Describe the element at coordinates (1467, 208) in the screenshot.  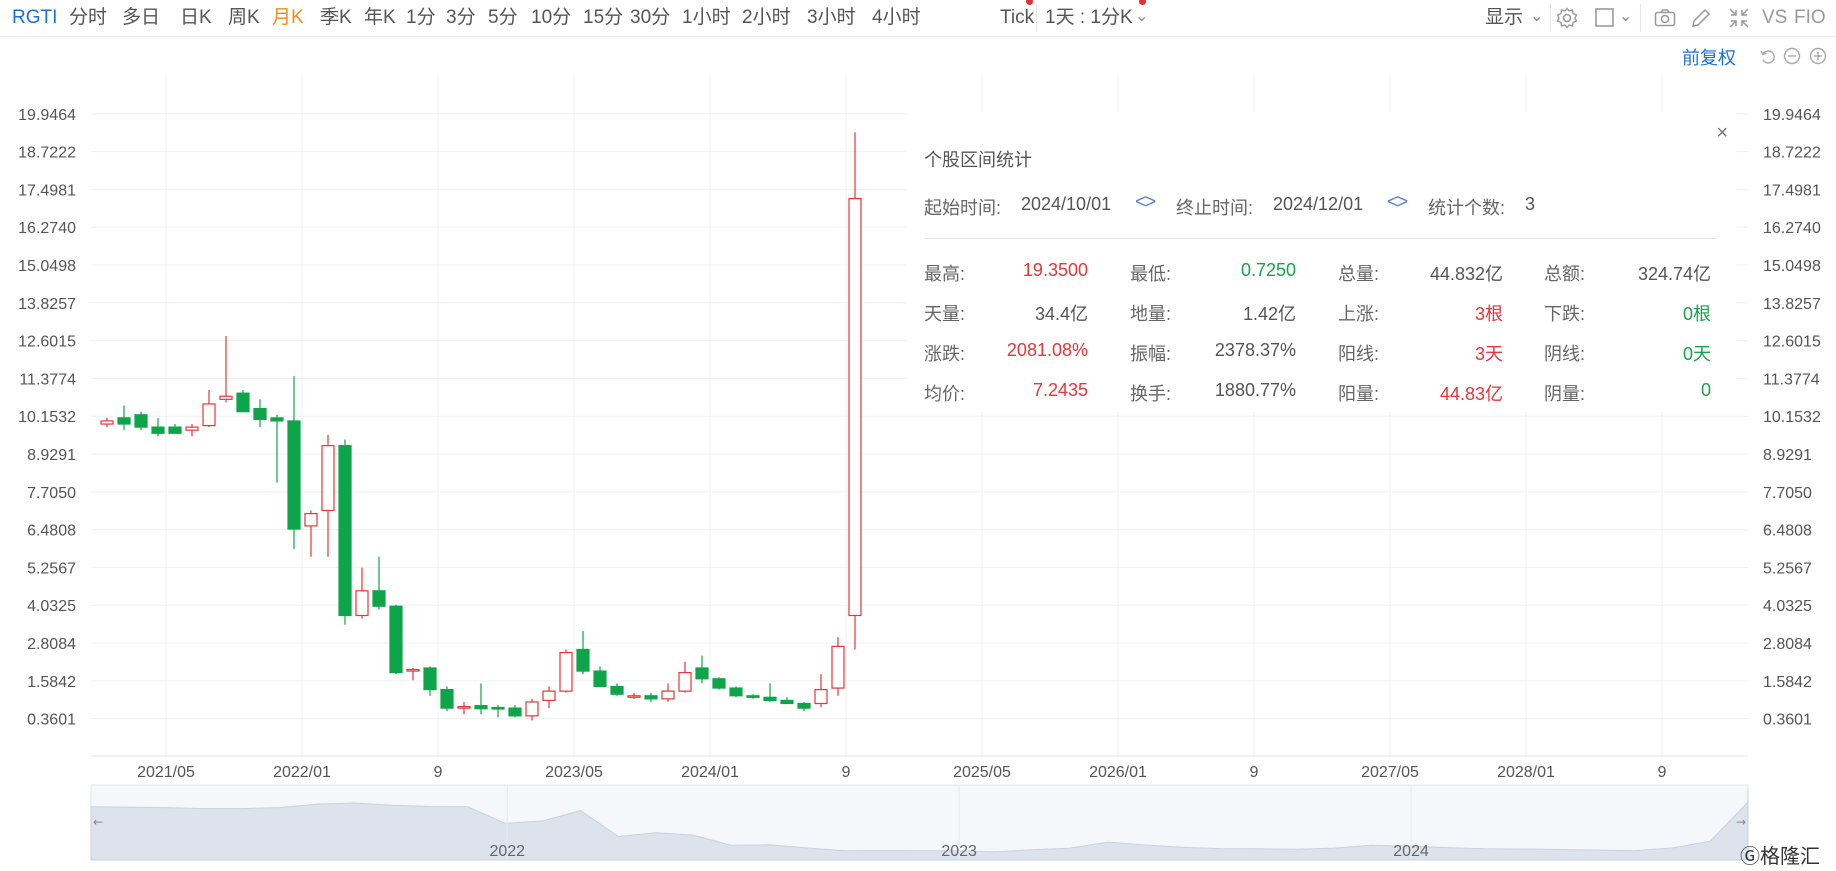
I see `count-label: 统计个数:` at that location.